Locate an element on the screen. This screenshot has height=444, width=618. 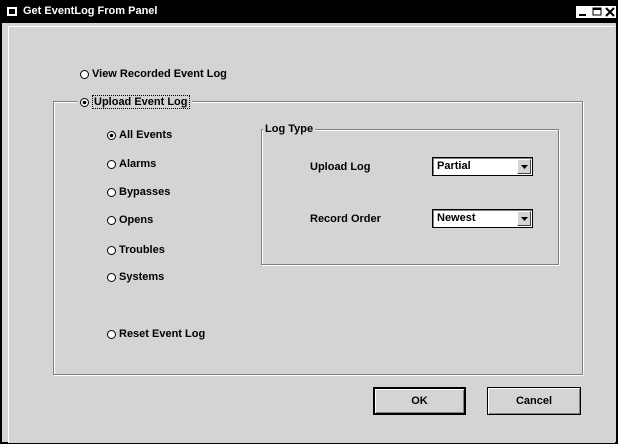
event-type-radio-systems: Systems is located at coordinates (135, 277).